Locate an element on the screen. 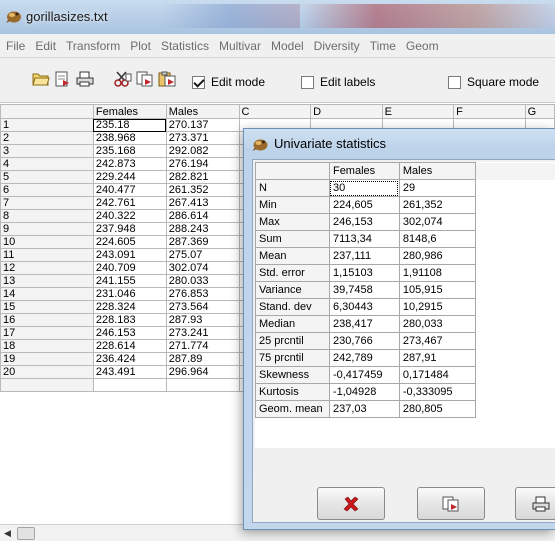 The width and height of the screenshot is (555, 541). males-value: 261,352 is located at coordinates (437, 205).